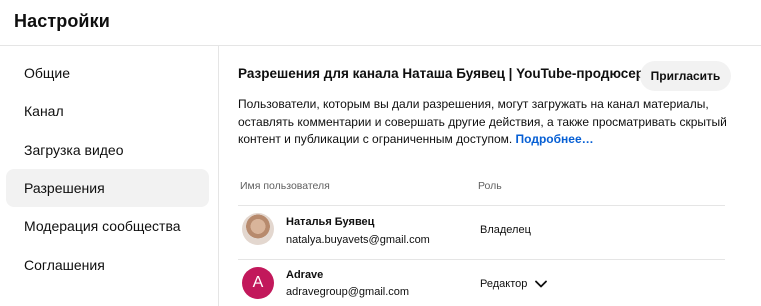 The width and height of the screenshot is (761, 306). What do you see at coordinates (348, 292) in the screenshot?
I see `user-email: adravegroup@gmail.com` at bounding box center [348, 292].